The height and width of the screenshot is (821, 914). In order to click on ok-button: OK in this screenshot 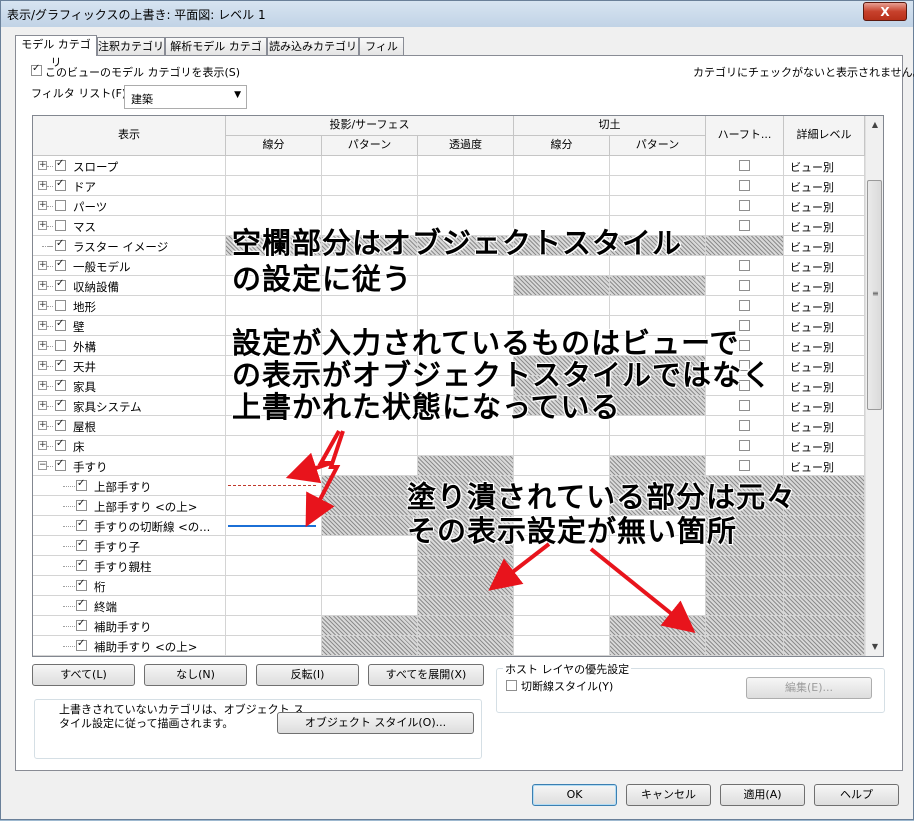, I will do `click(574, 795)`.